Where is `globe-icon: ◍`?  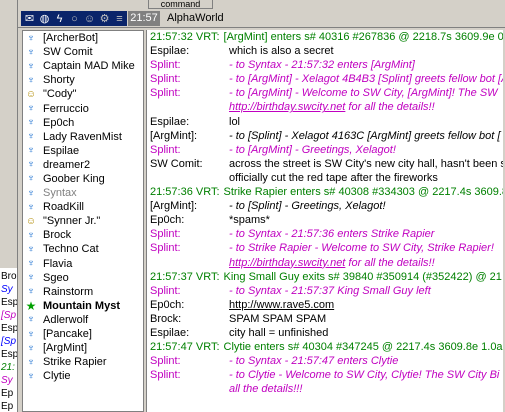 globe-icon: ◍ is located at coordinates (44, 18).